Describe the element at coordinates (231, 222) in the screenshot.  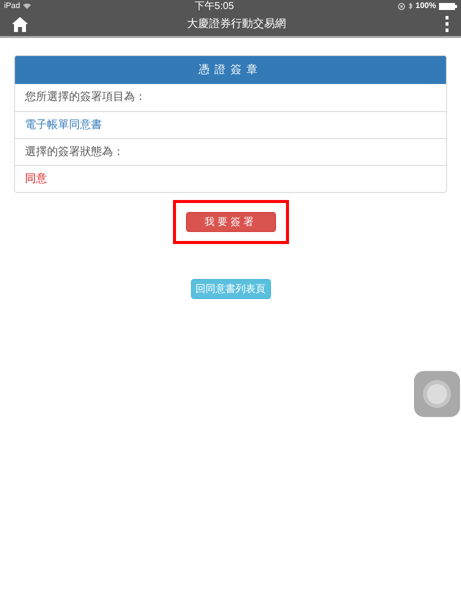
I see `sign-button: 我要簽署` at that location.